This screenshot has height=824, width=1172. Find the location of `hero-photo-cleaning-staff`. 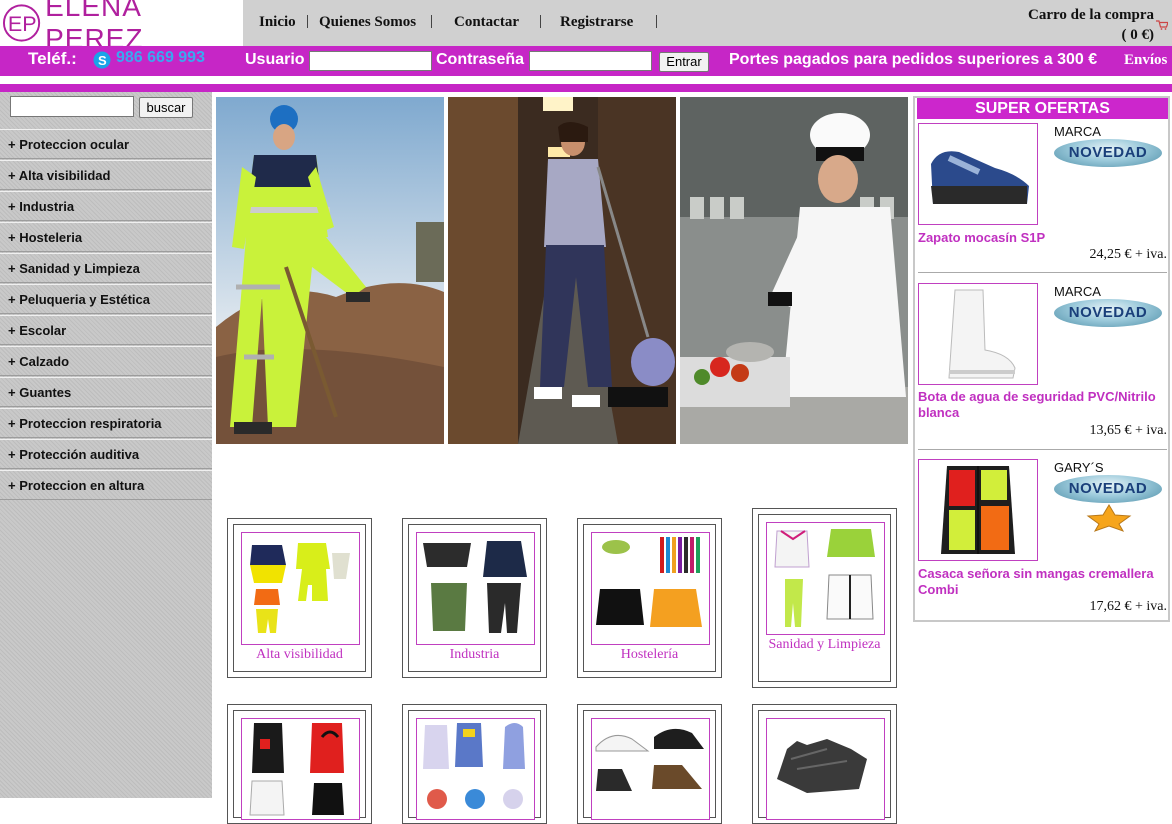

hero-photo-cleaning-staff is located at coordinates (562, 270).